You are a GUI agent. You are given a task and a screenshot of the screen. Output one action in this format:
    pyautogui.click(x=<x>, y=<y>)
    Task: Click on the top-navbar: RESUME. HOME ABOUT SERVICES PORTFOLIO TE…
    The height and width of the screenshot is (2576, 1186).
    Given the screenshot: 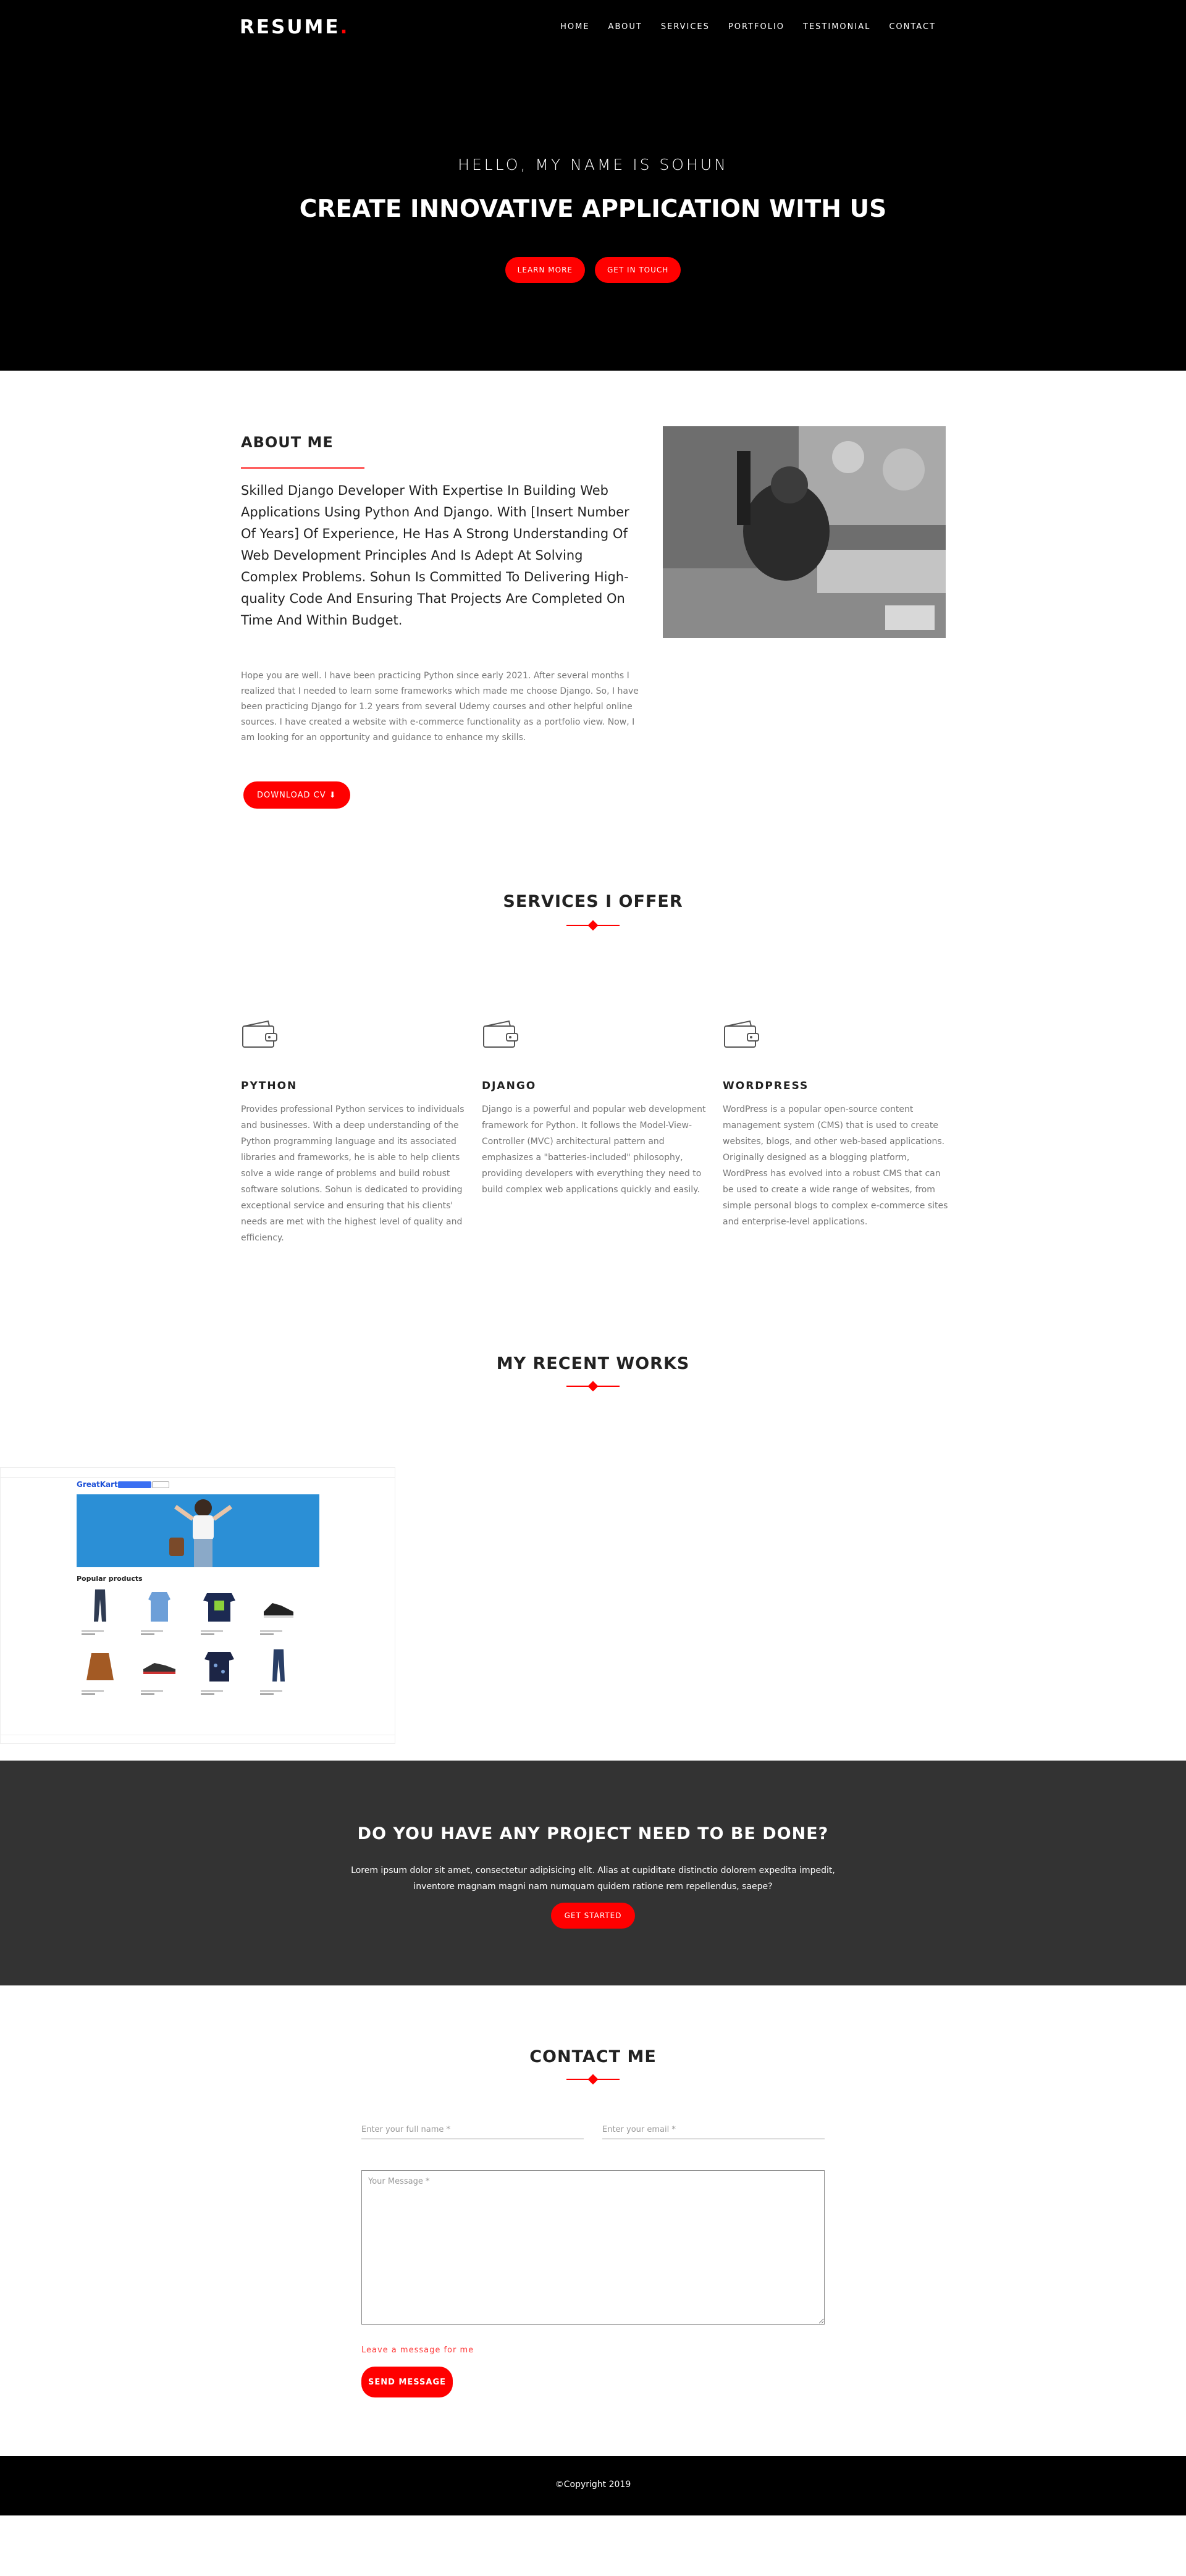 What is the action you would take?
    pyautogui.click(x=593, y=28)
    